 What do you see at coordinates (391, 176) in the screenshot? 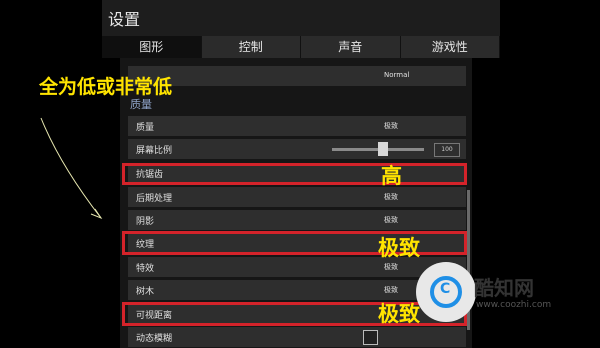
I see `annotation-anti-aliasing: 高` at bounding box center [391, 176].